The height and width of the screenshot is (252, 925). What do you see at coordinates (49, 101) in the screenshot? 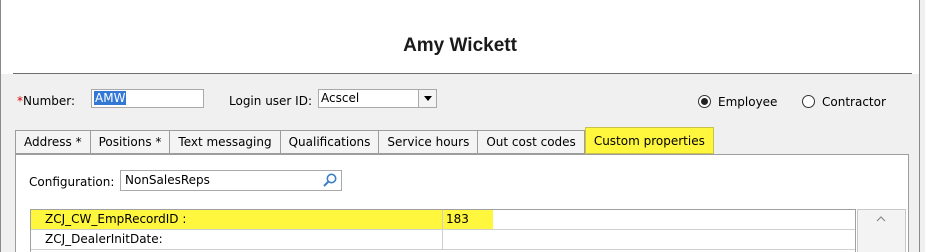
I see `number-label-text: Number:` at bounding box center [49, 101].